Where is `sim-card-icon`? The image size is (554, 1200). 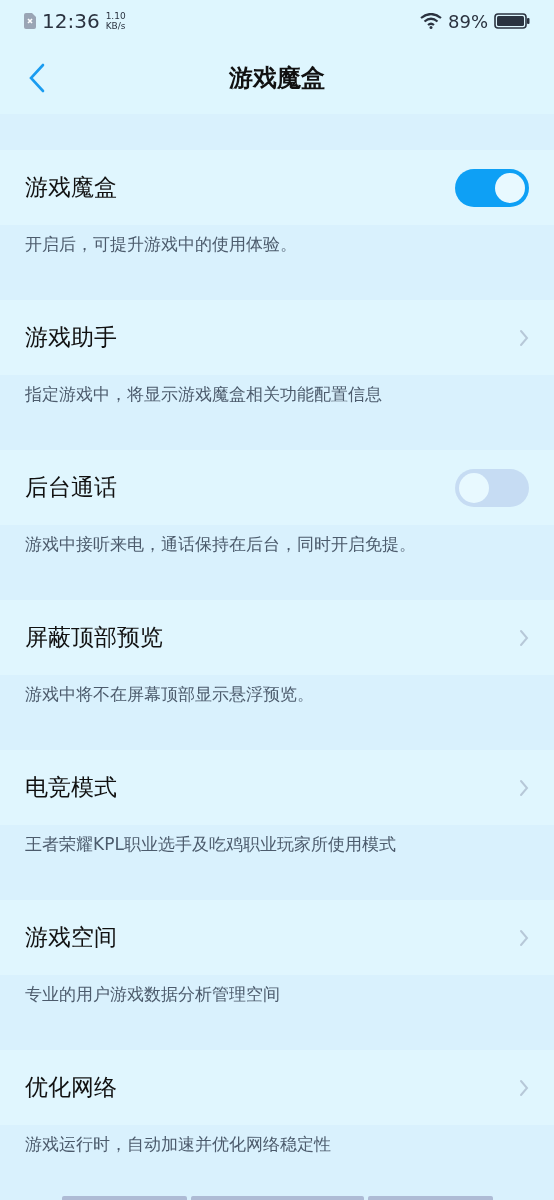 sim-card-icon is located at coordinates (30, 21).